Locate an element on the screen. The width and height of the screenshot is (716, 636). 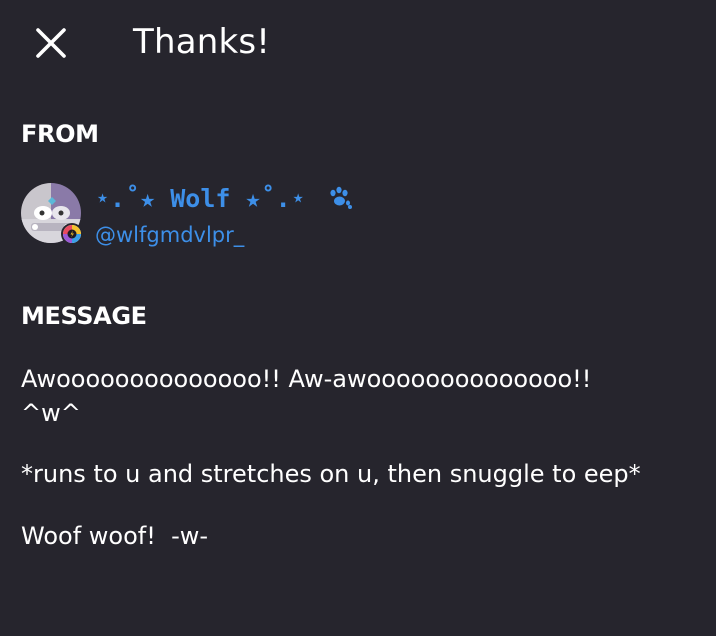
display-name-text: ⋆.˚★ Wolf ★˚.⋆ is located at coordinates (200, 198).